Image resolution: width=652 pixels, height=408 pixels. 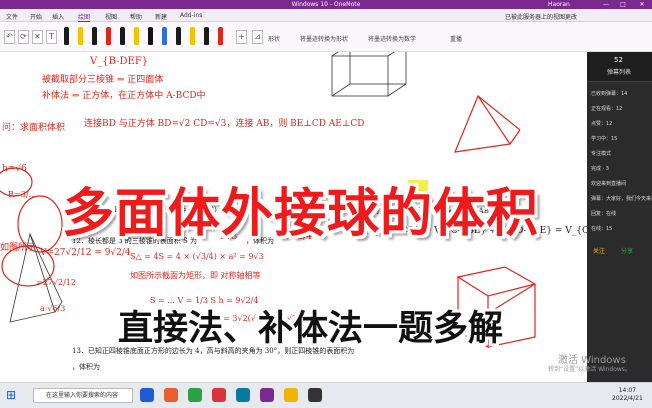 What do you see at coordinates (192, 36) in the screenshot?
I see `pen-10-icon` at bounding box center [192, 36].